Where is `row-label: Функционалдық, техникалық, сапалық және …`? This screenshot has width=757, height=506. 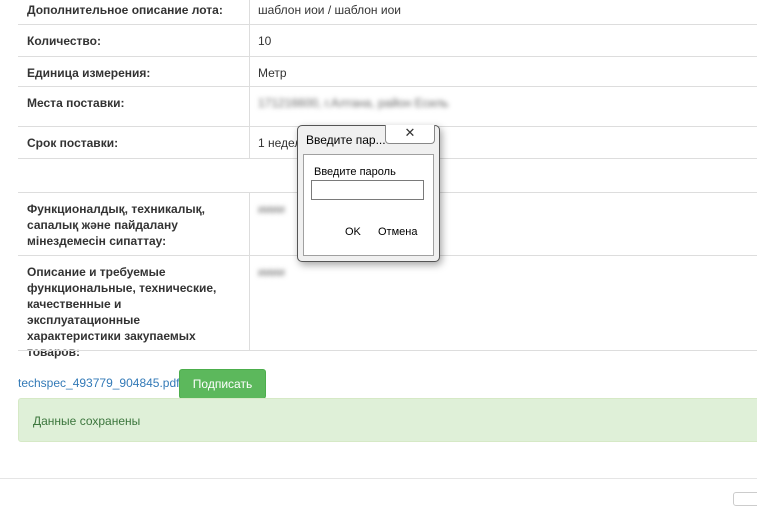 row-label: Функционалдық, техникалық, сапалық және … is located at coordinates (116, 225).